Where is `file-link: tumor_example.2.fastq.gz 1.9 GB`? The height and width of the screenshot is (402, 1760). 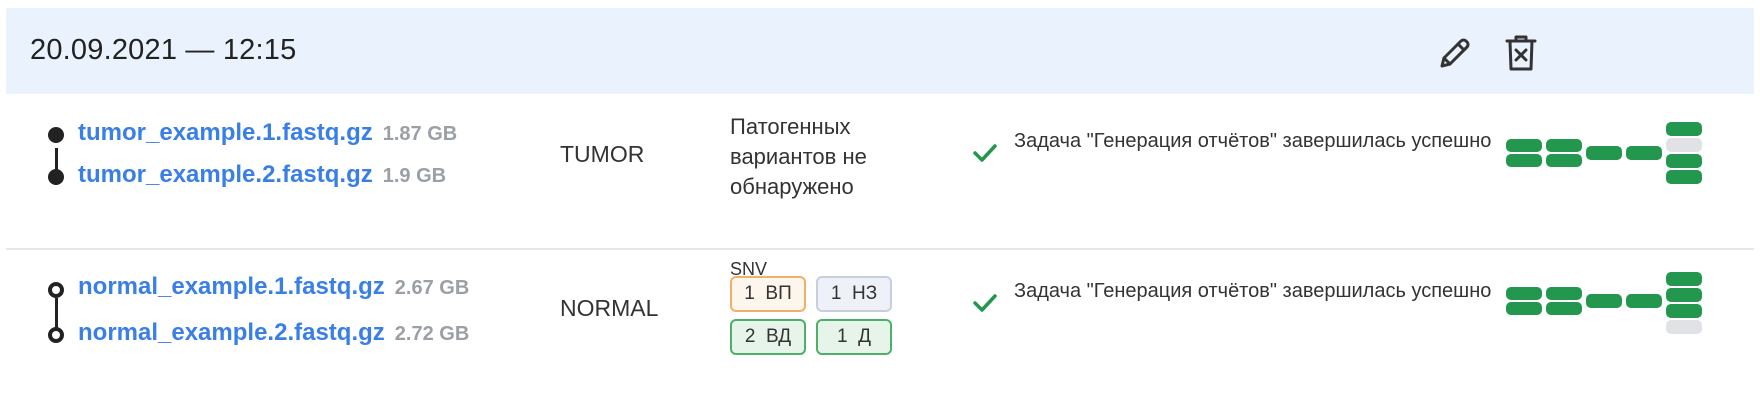 file-link: tumor_example.2.fastq.gz 1.9 GB is located at coordinates (262, 175).